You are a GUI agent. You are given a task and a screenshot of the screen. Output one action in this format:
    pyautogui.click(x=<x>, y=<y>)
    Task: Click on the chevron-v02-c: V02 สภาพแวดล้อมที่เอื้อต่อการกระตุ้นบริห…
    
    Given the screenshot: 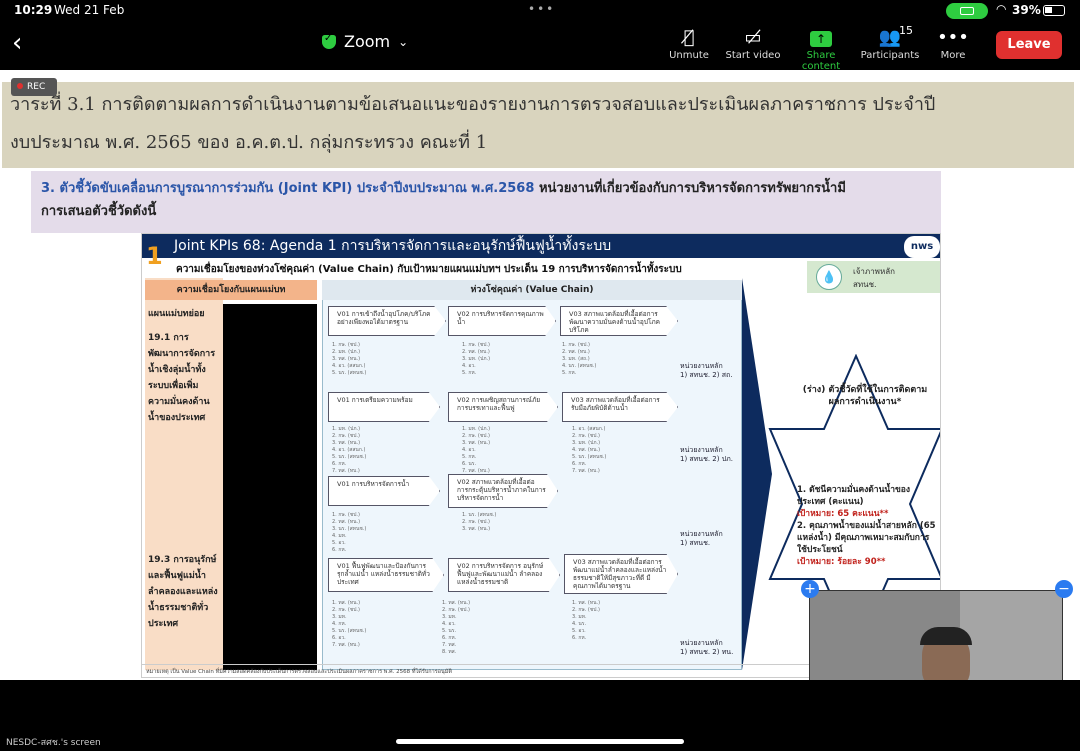 What is the action you would take?
    pyautogui.click(x=503, y=491)
    